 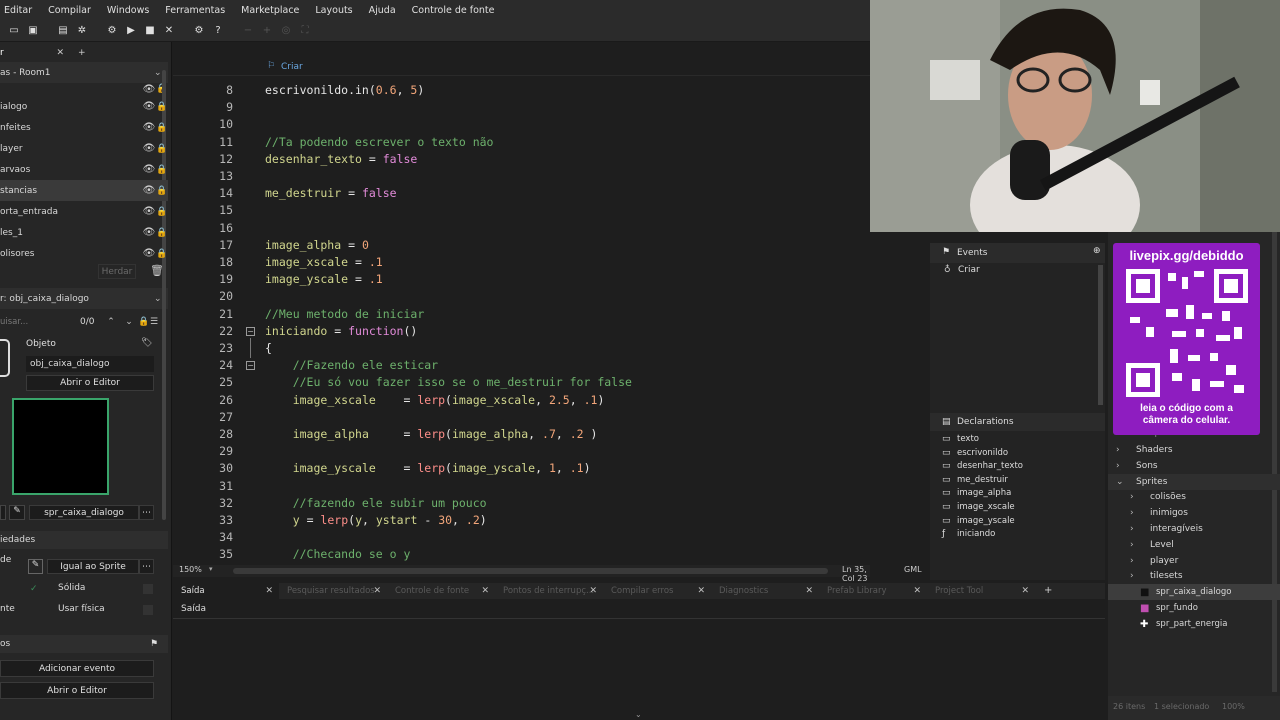 What do you see at coordinates (218, 31) in the screenshot?
I see `help-icon: ?` at bounding box center [218, 31].